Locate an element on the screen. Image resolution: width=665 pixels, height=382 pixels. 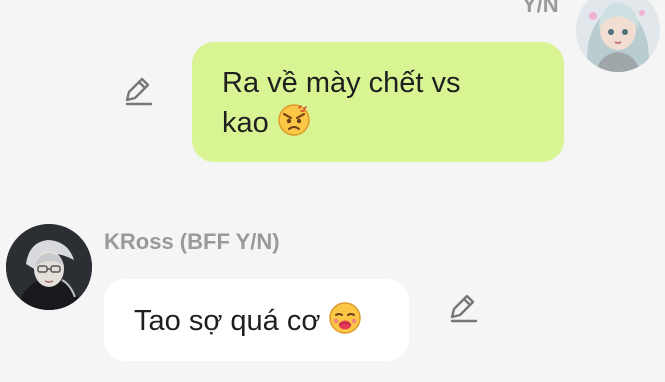
message-text-line-1: Ra về mày chết vs is located at coordinates (341, 83).